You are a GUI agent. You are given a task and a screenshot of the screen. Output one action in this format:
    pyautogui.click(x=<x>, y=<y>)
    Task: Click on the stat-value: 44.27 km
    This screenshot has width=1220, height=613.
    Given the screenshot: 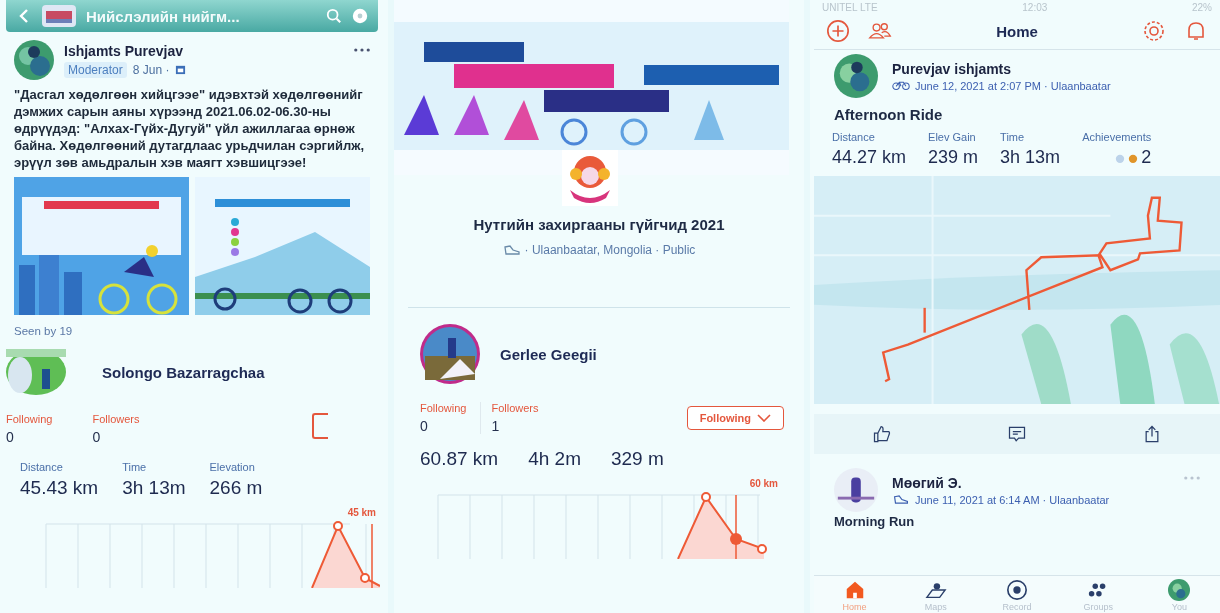 What is the action you would take?
    pyautogui.click(x=869, y=157)
    